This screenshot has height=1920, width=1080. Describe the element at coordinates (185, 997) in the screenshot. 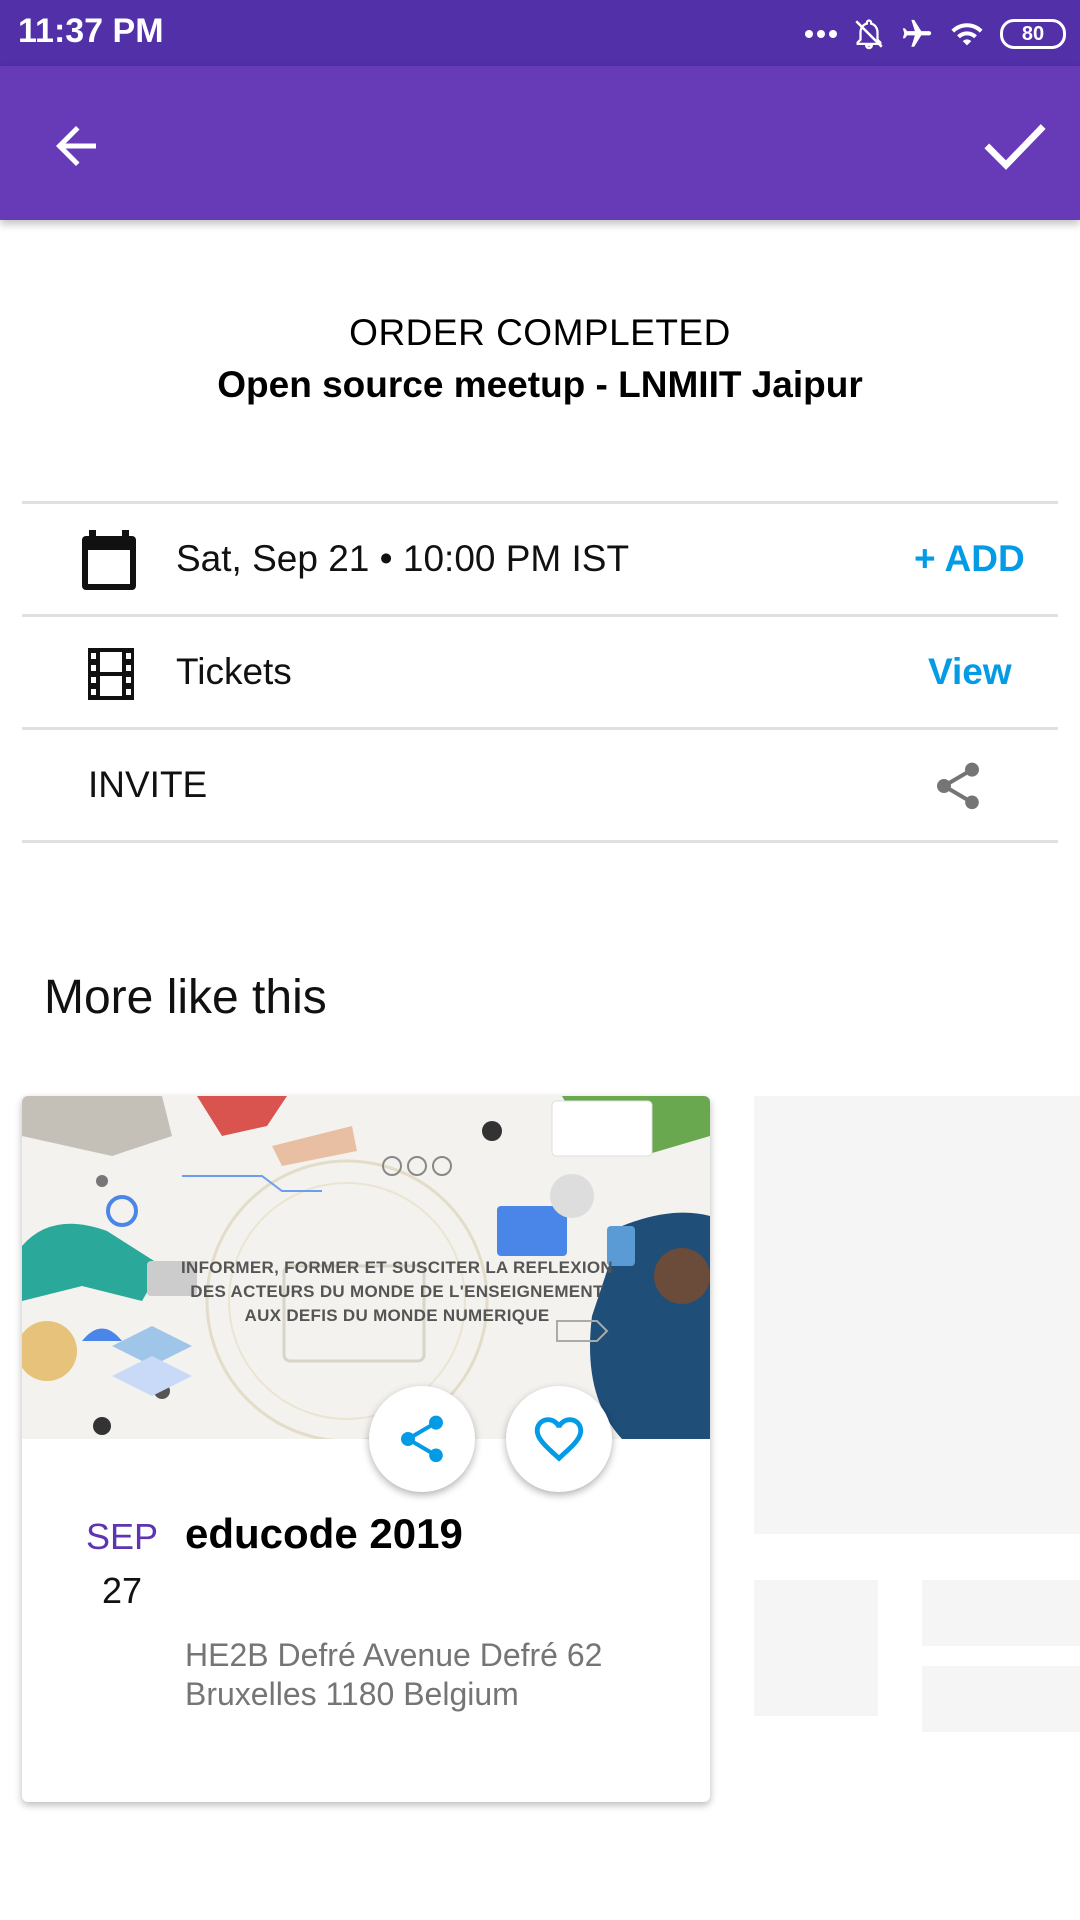

I see `more-like-this-title: More like this` at that location.